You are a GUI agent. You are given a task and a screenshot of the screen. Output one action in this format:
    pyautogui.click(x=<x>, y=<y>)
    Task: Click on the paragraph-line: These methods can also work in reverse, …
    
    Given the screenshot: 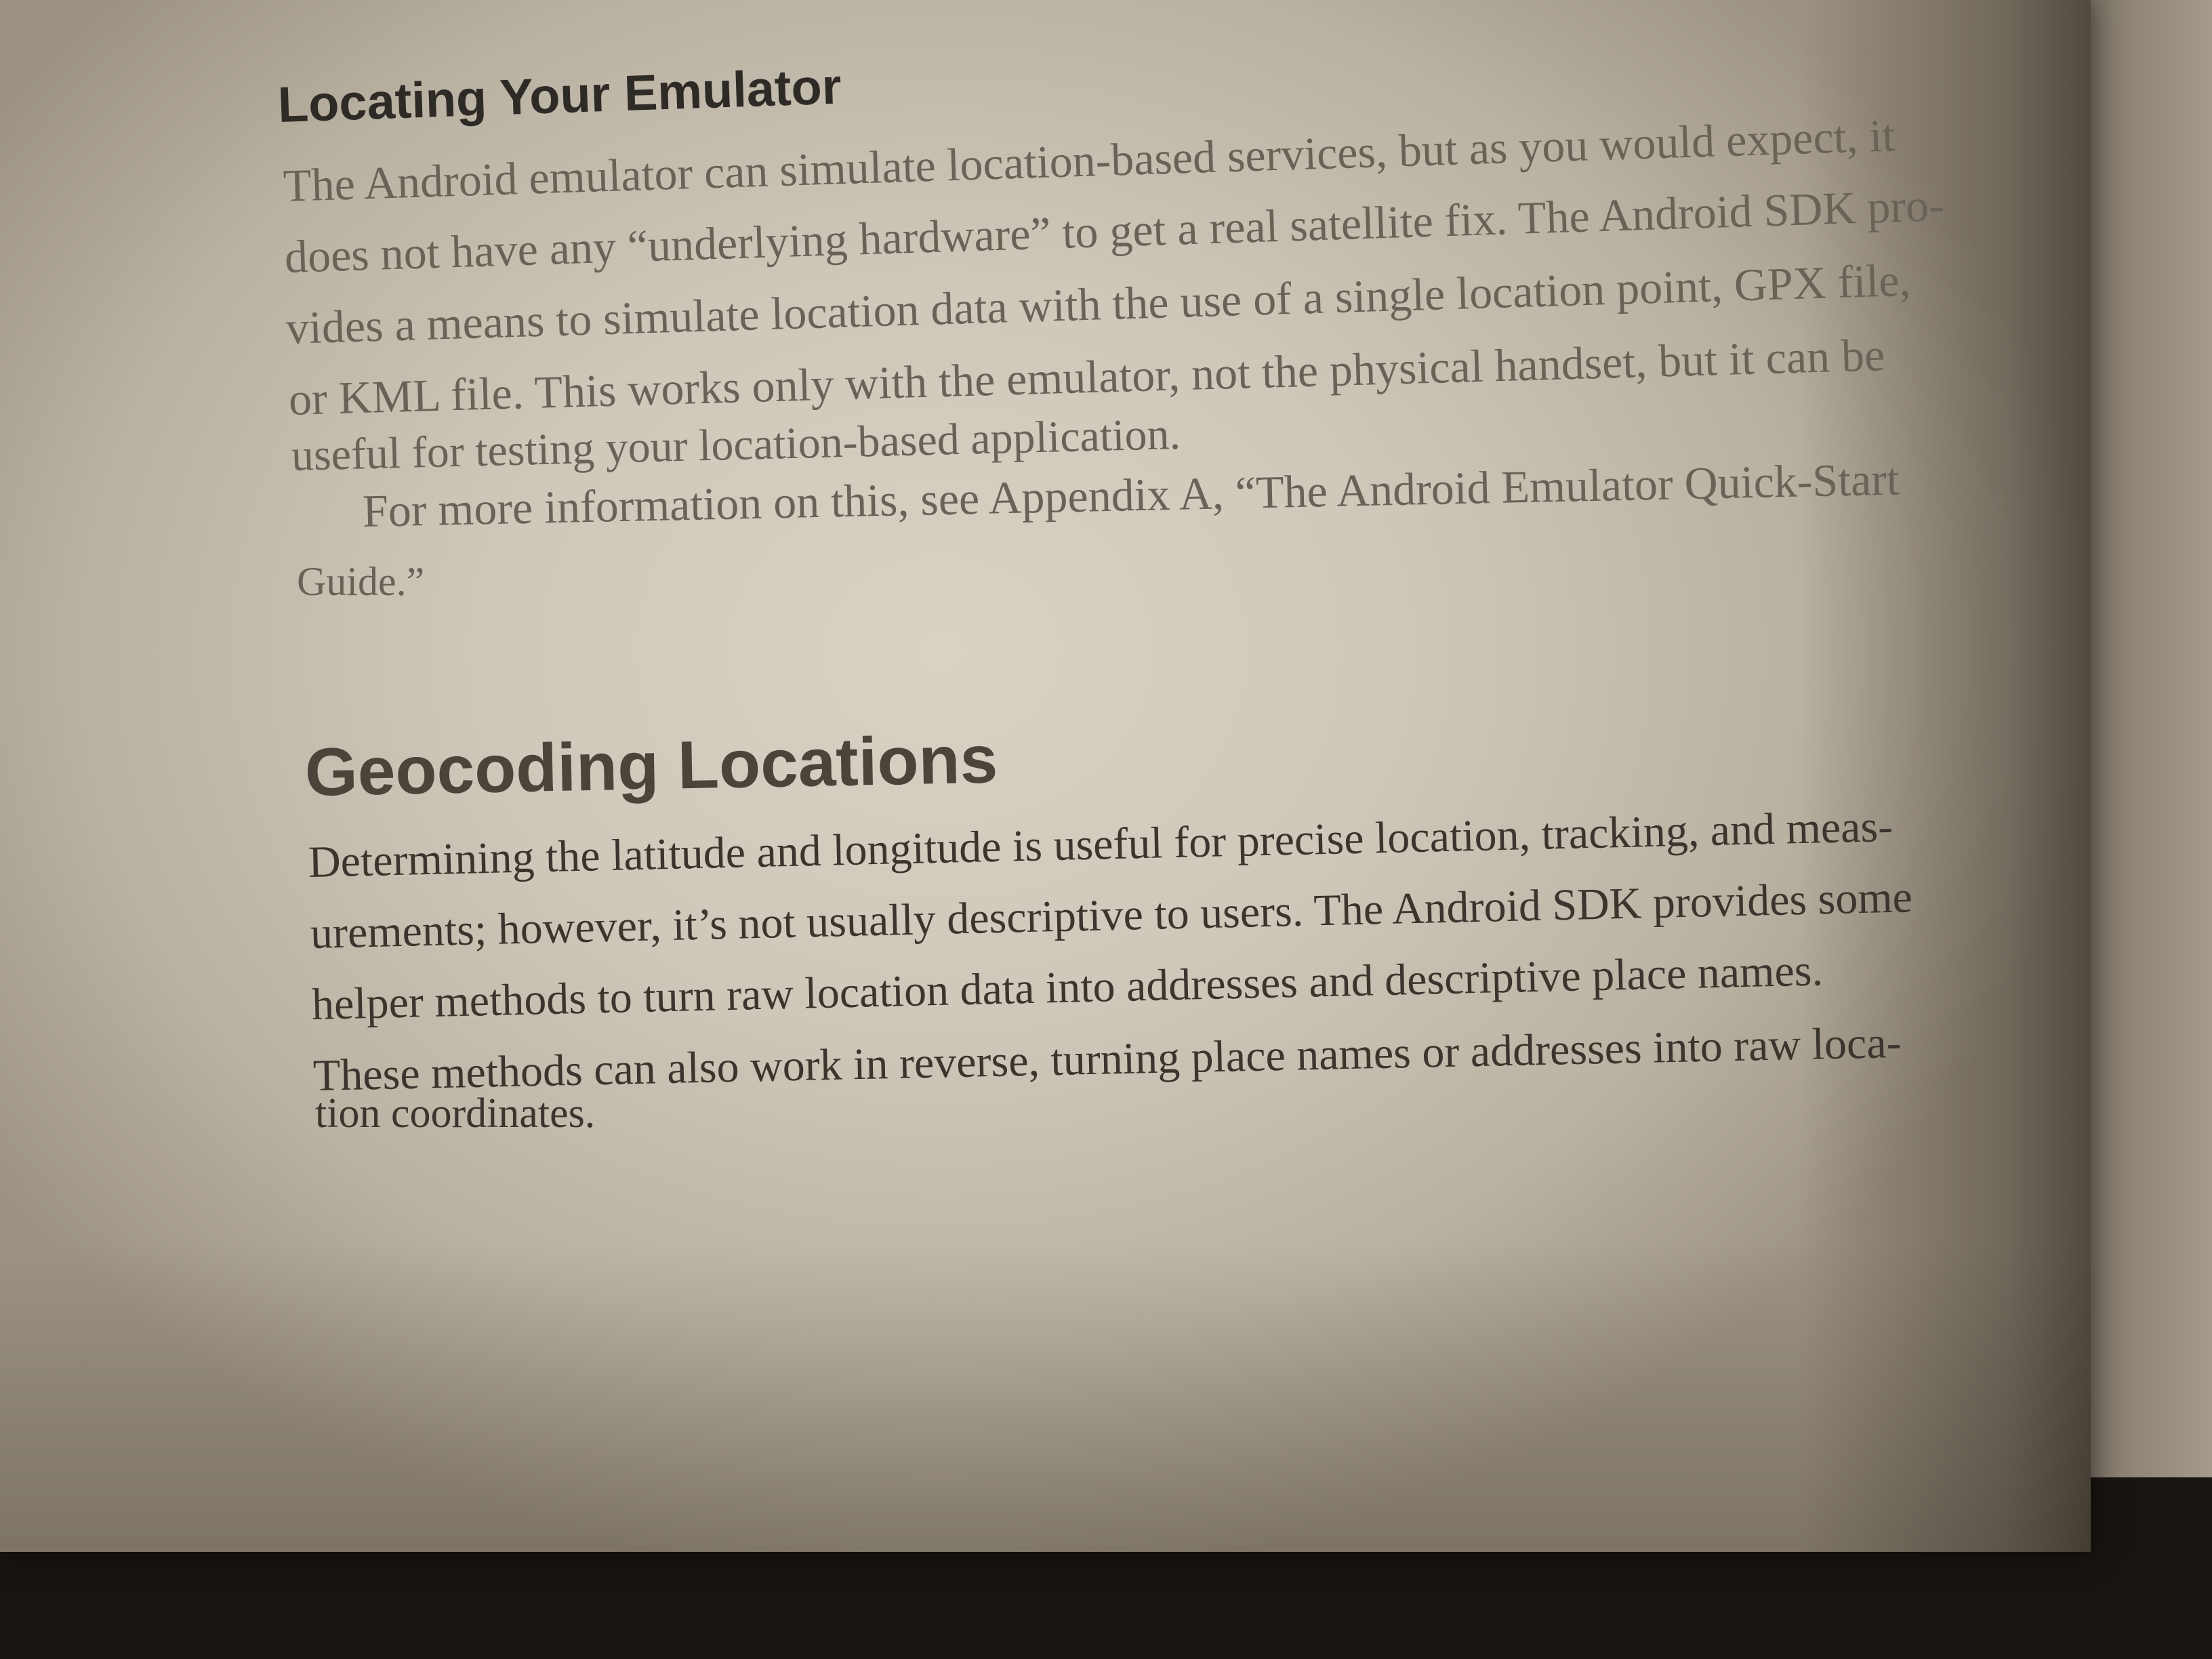 What is the action you would take?
    pyautogui.click(x=1107, y=1059)
    